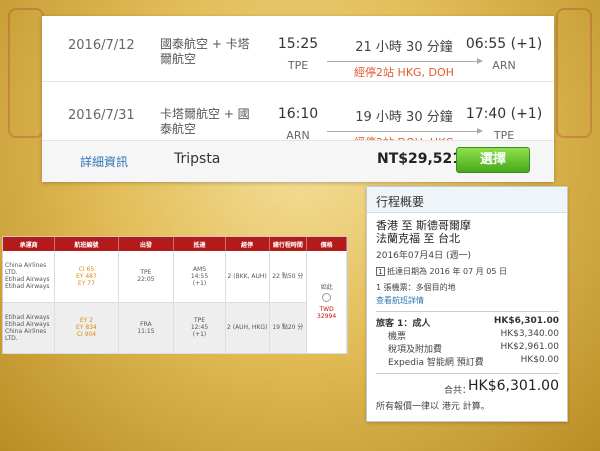 The height and width of the screenshot is (451, 600). Describe the element at coordinates (86, 283) in the screenshot. I see `flight-number: EY 77` at that location.